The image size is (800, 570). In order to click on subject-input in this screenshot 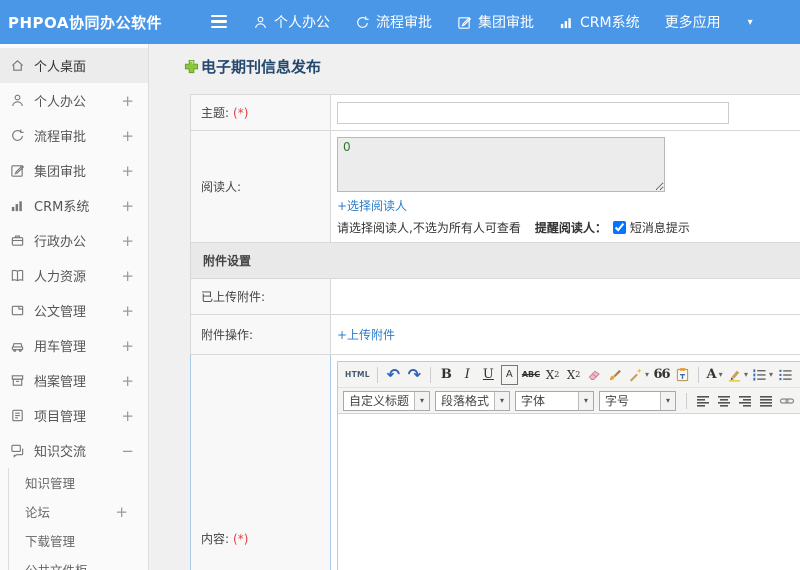, I will do `click(533, 112)`.